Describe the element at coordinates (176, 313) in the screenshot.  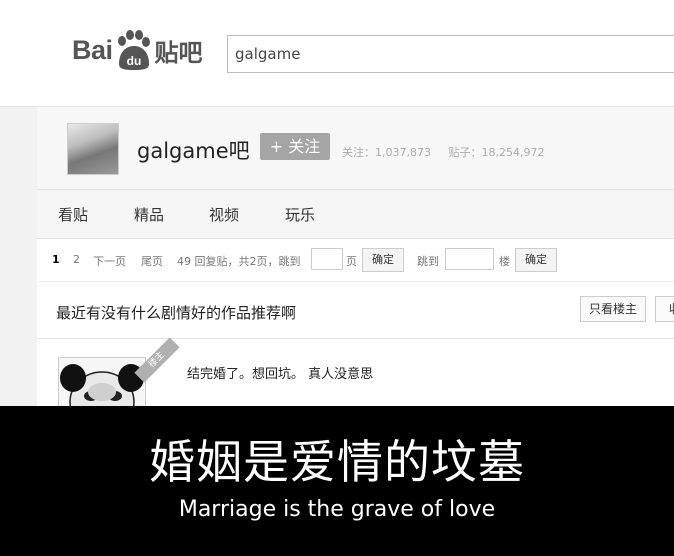
I see `thread-title: 最近有没有什么剧情好的作品推荐啊` at that location.